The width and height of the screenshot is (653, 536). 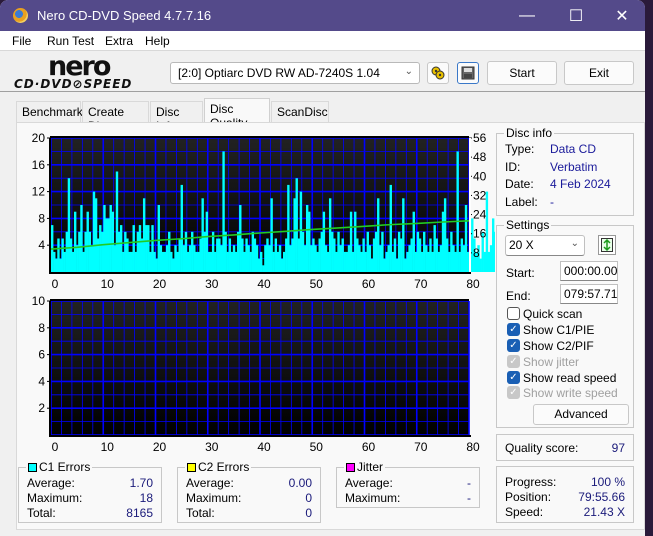 What do you see at coordinates (542, 448) in the screenshot?
I see `quality-score-label: Quality score:` at bounding box center [542, 448].